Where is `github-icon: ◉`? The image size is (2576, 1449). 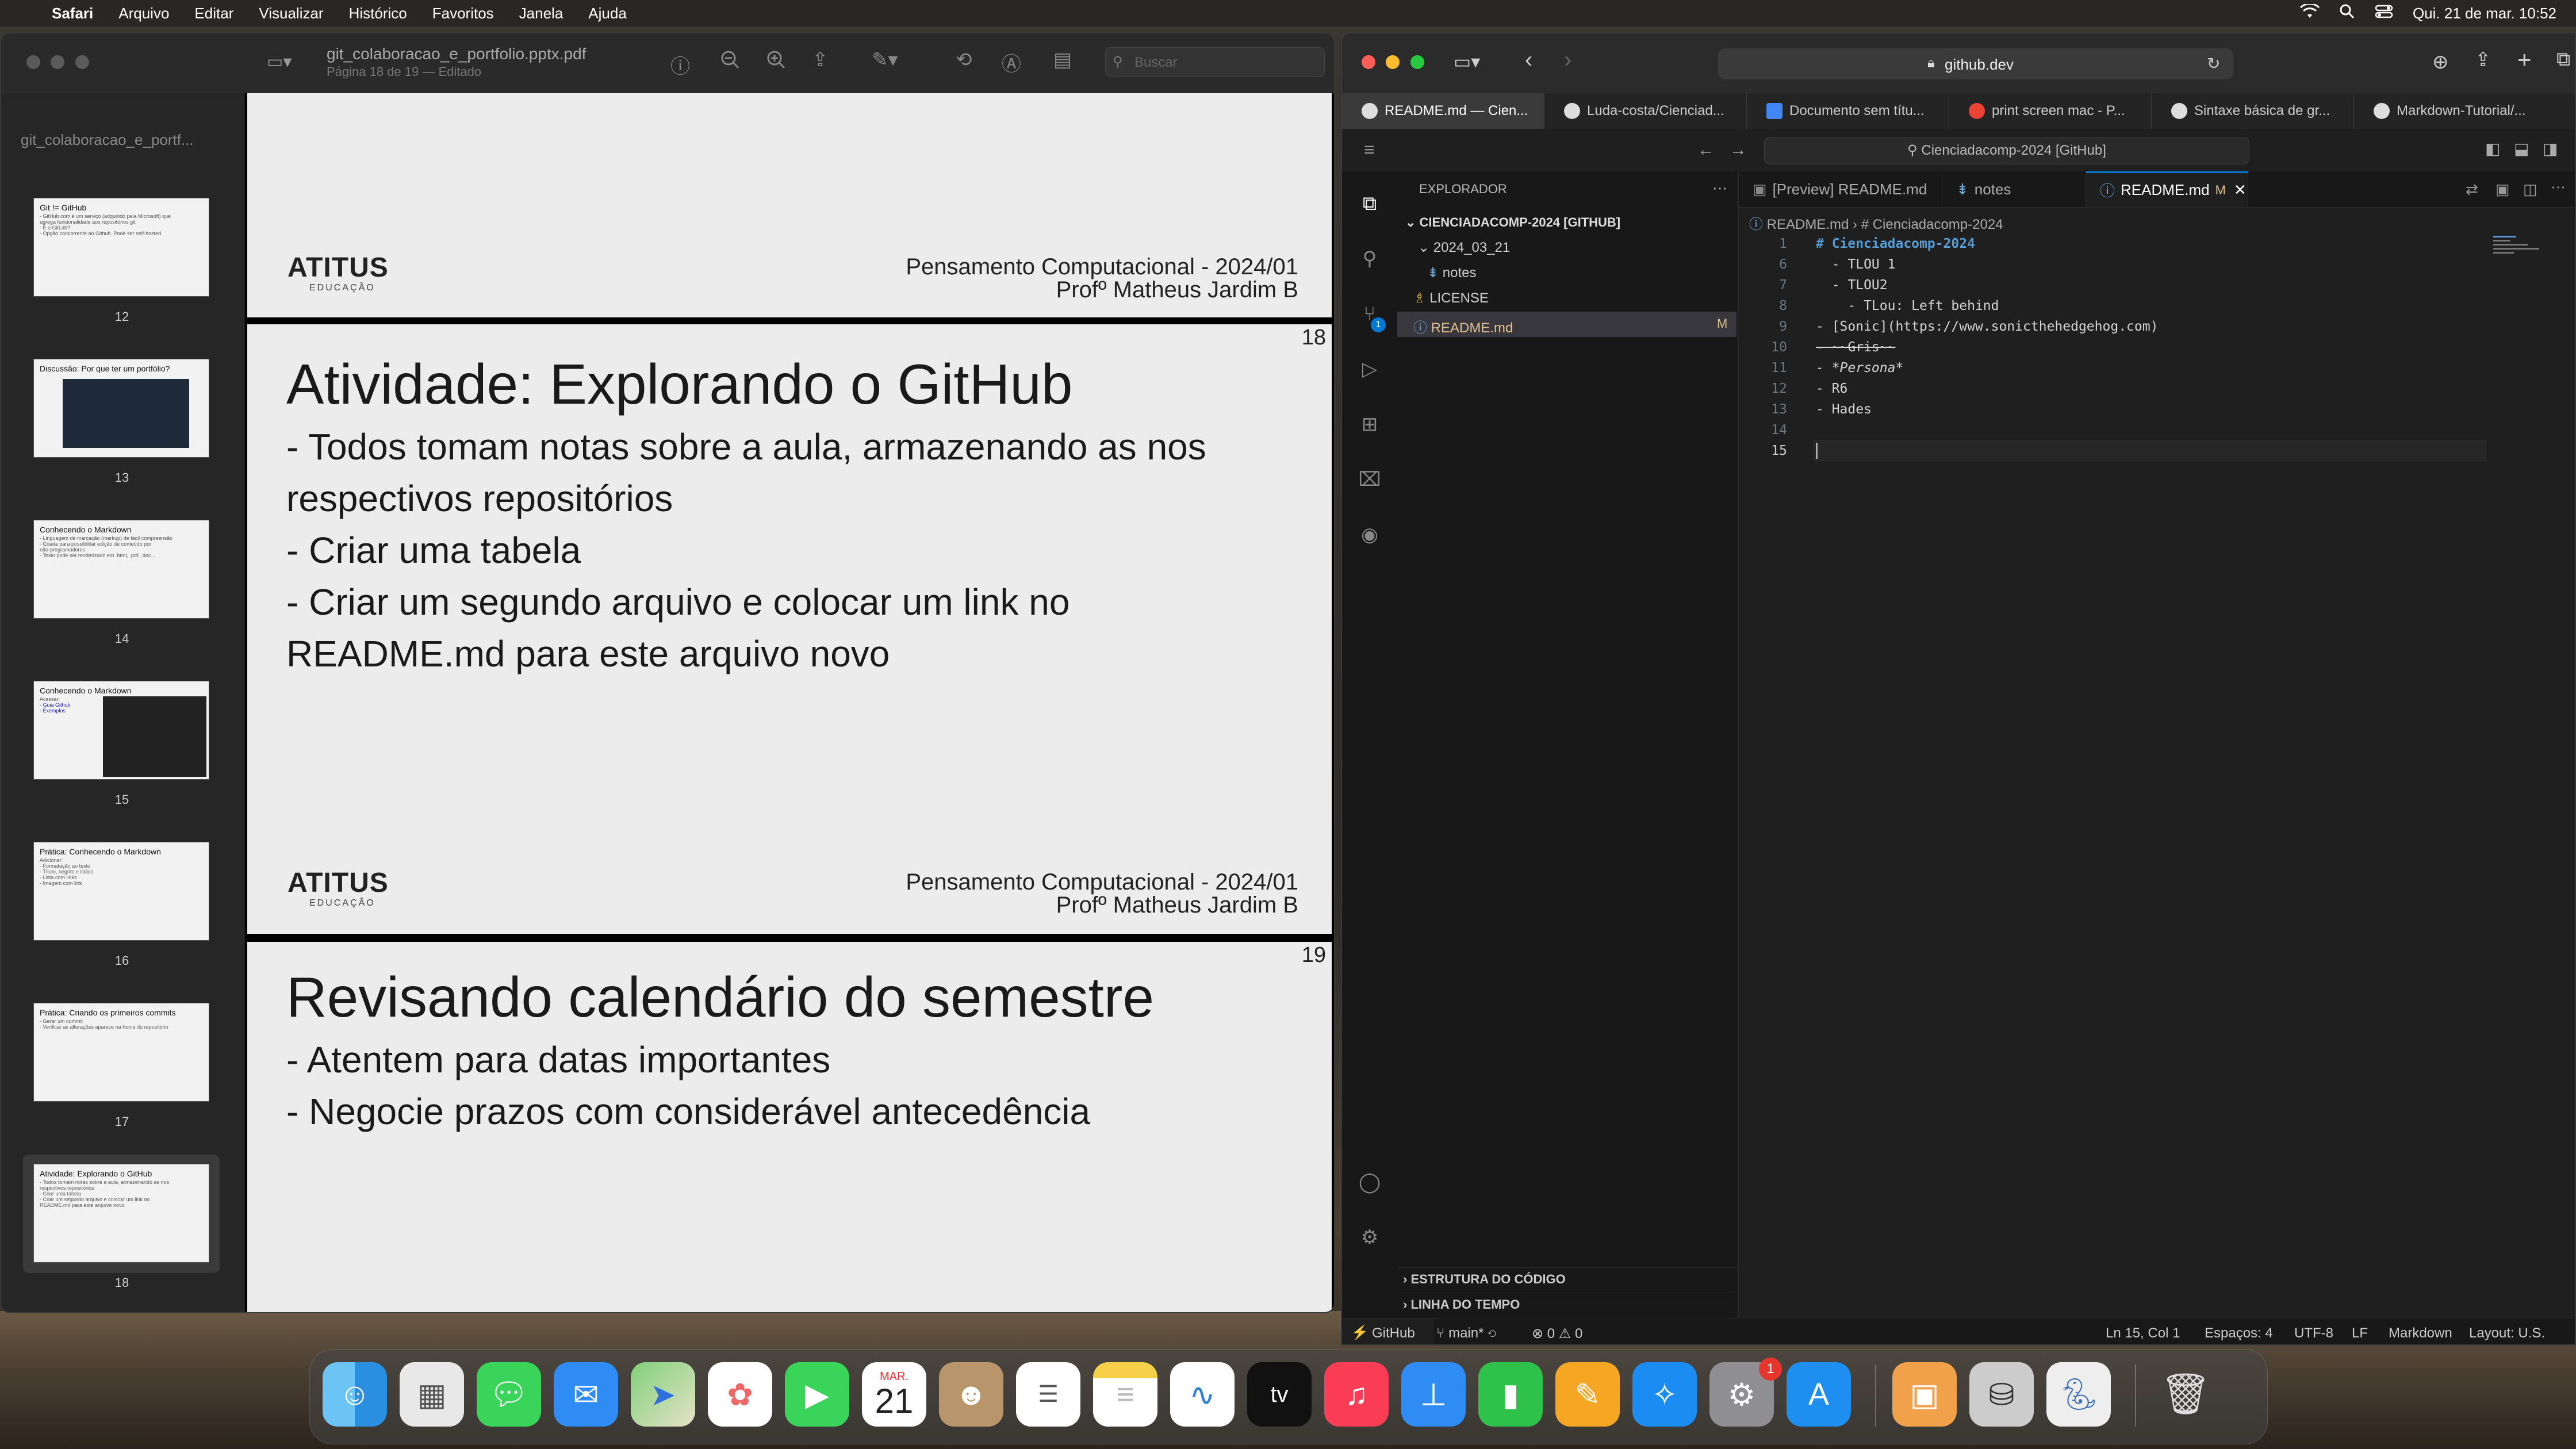 github-icon: ◉ is located at coordinates (1369, 534).